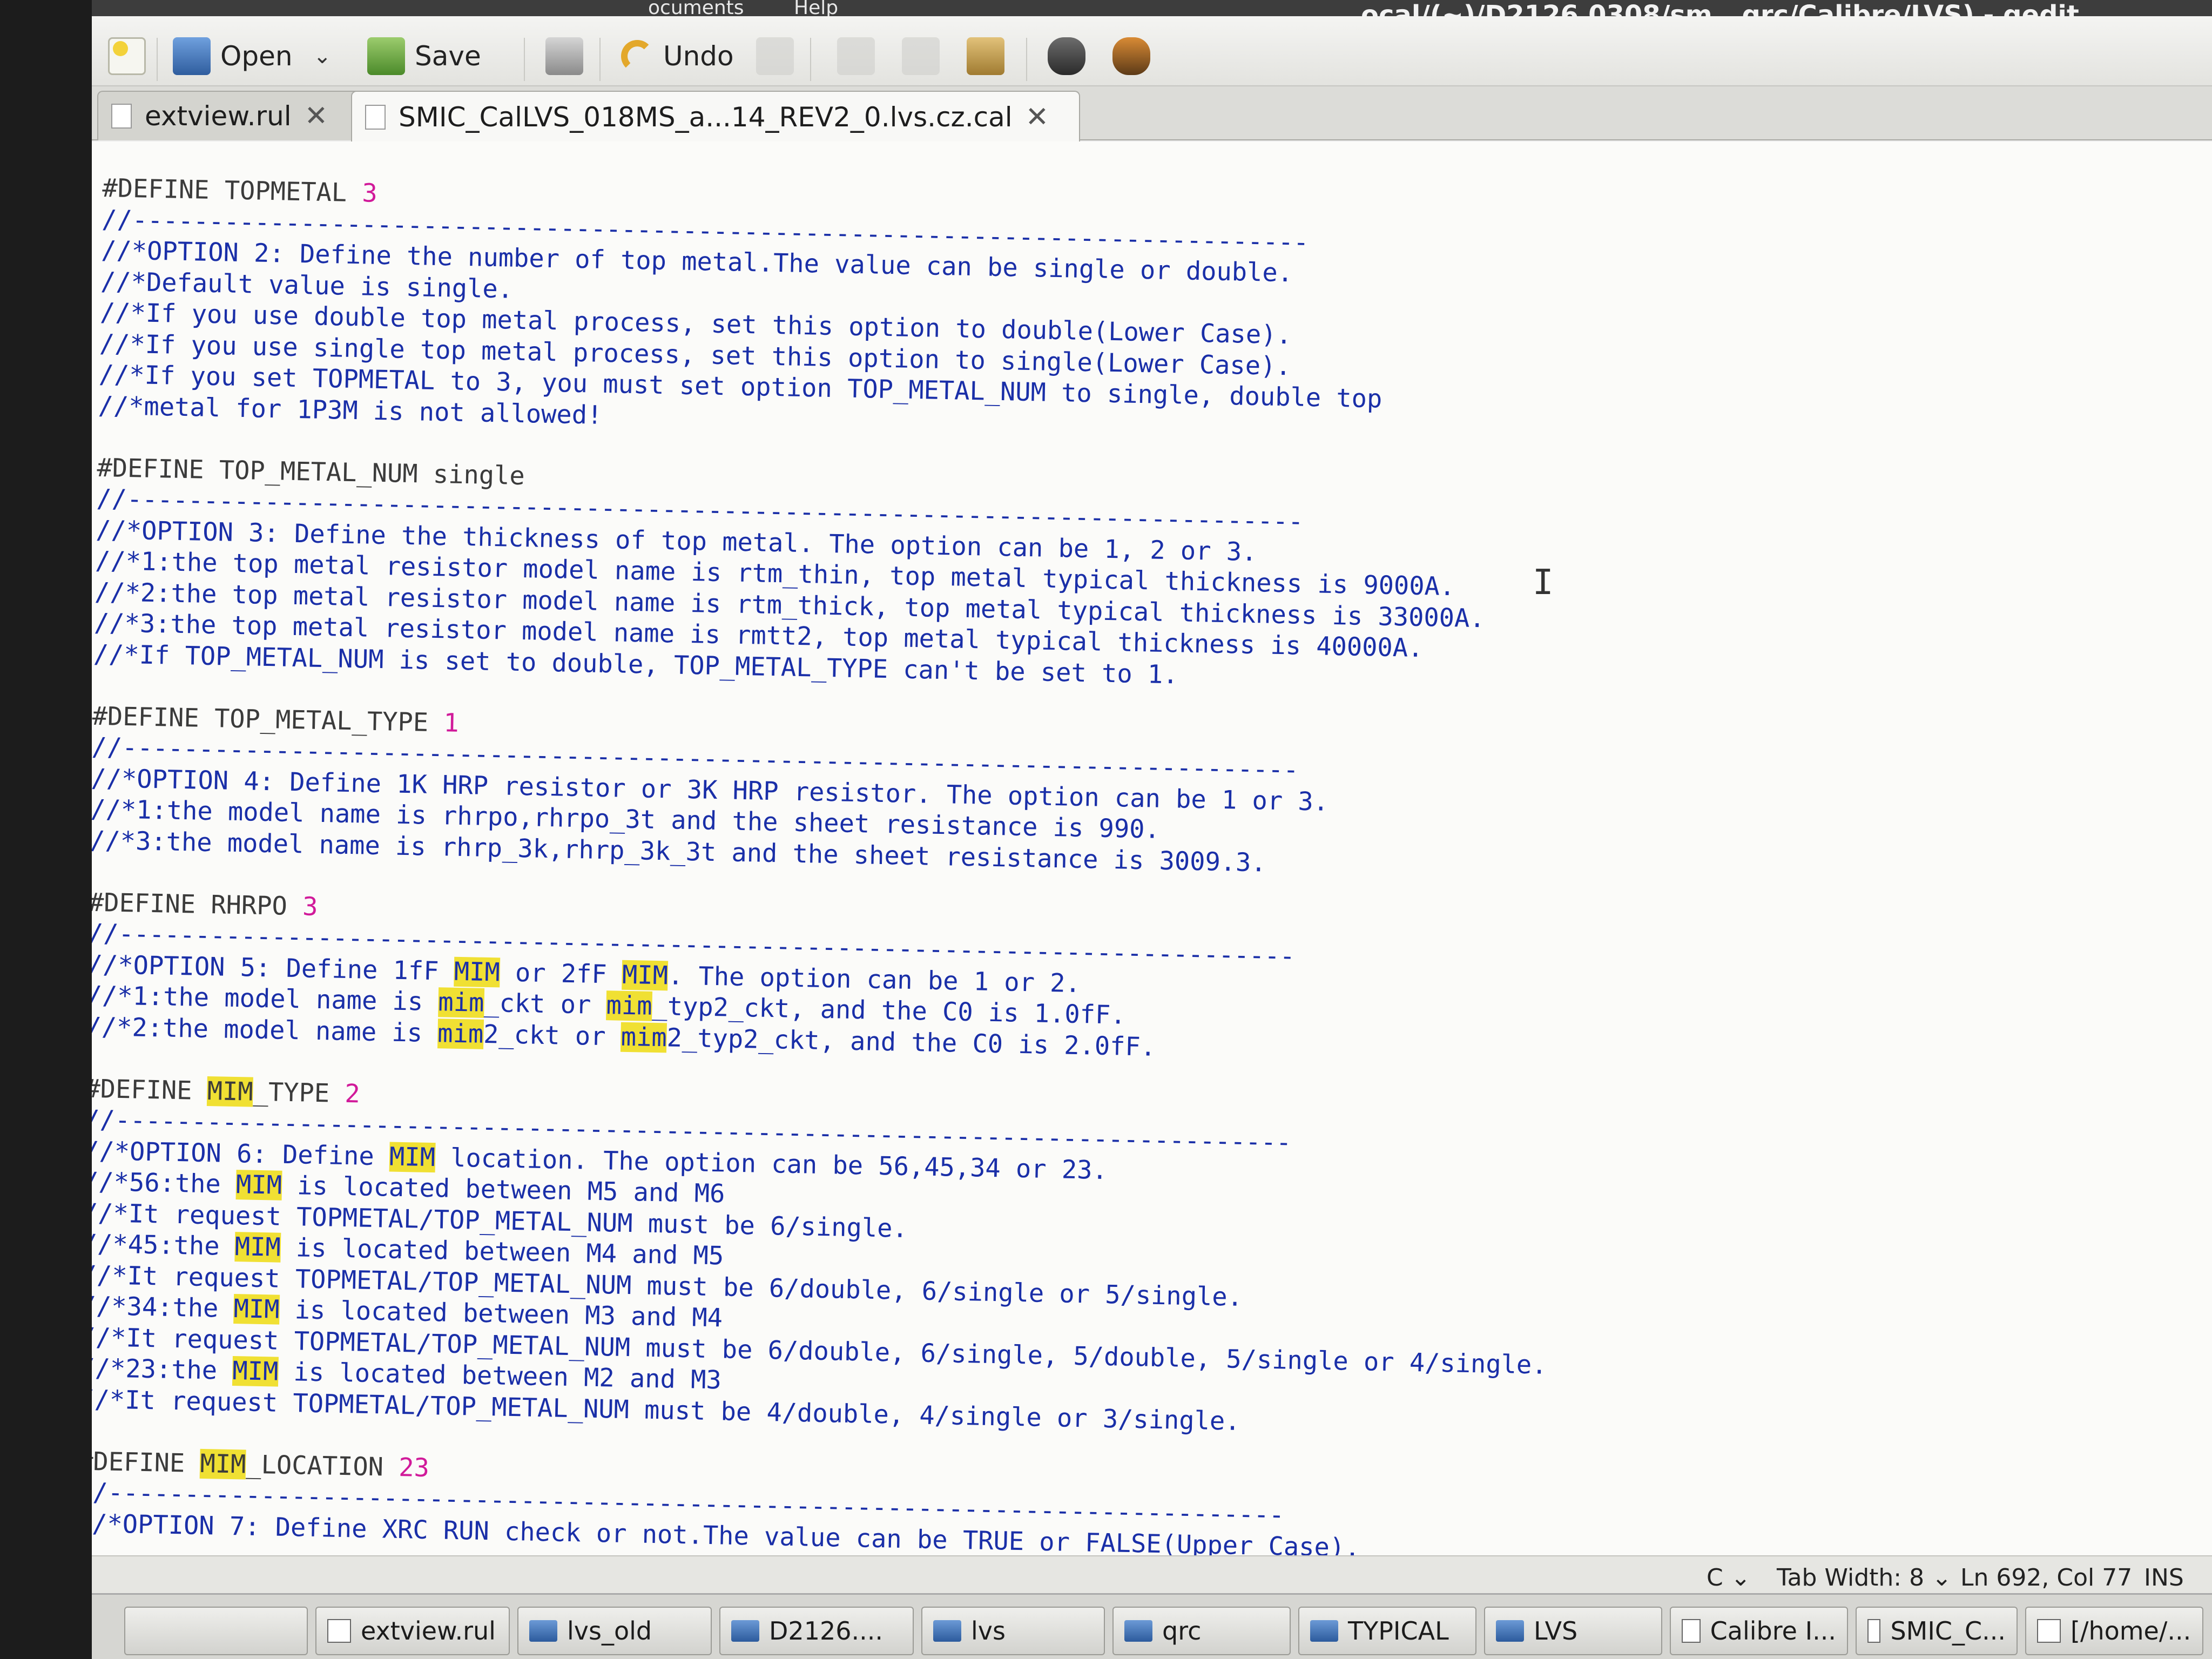 The image size is (2212, 1659). Describe the element at coordinates (1201, 1631) in the screenshot. I see `taskbar-item: qrc` at that location.